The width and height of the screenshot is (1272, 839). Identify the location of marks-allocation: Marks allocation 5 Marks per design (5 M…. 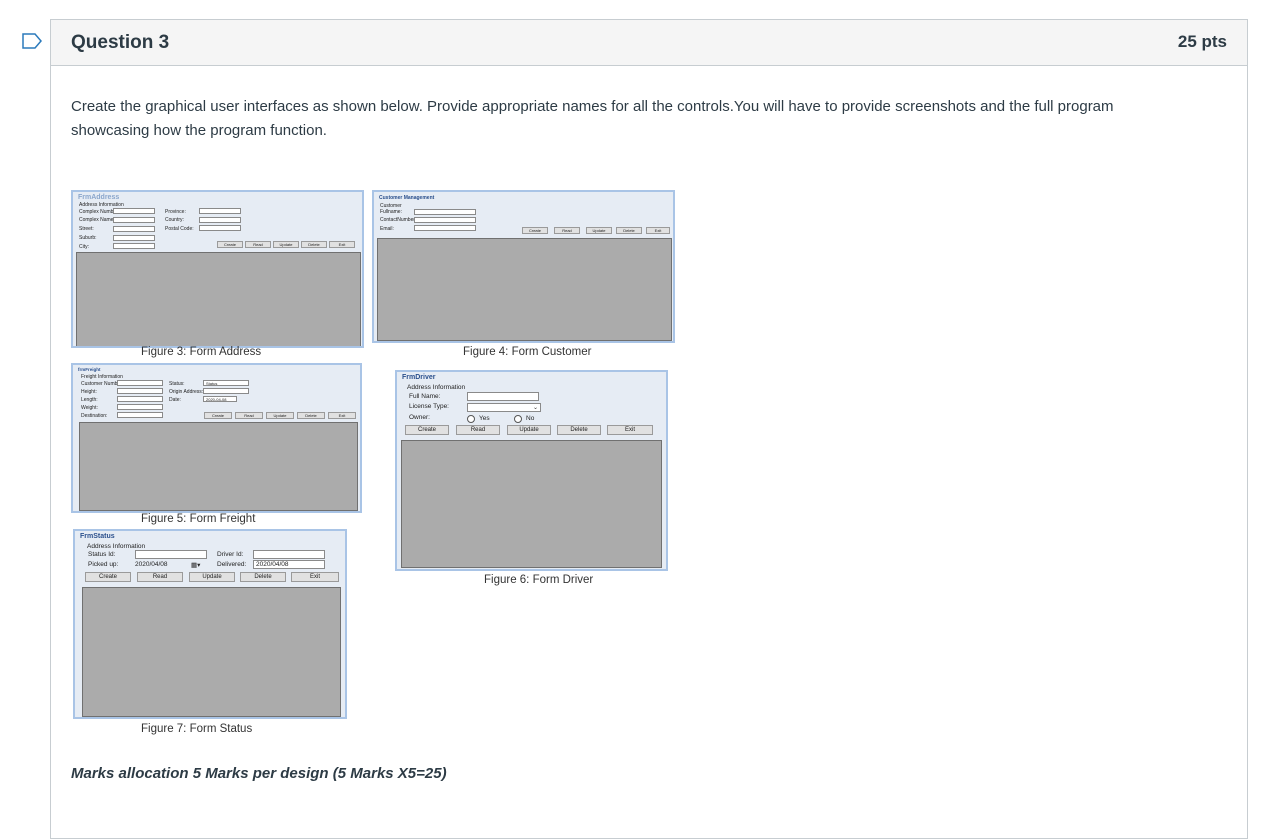
(259, 773).